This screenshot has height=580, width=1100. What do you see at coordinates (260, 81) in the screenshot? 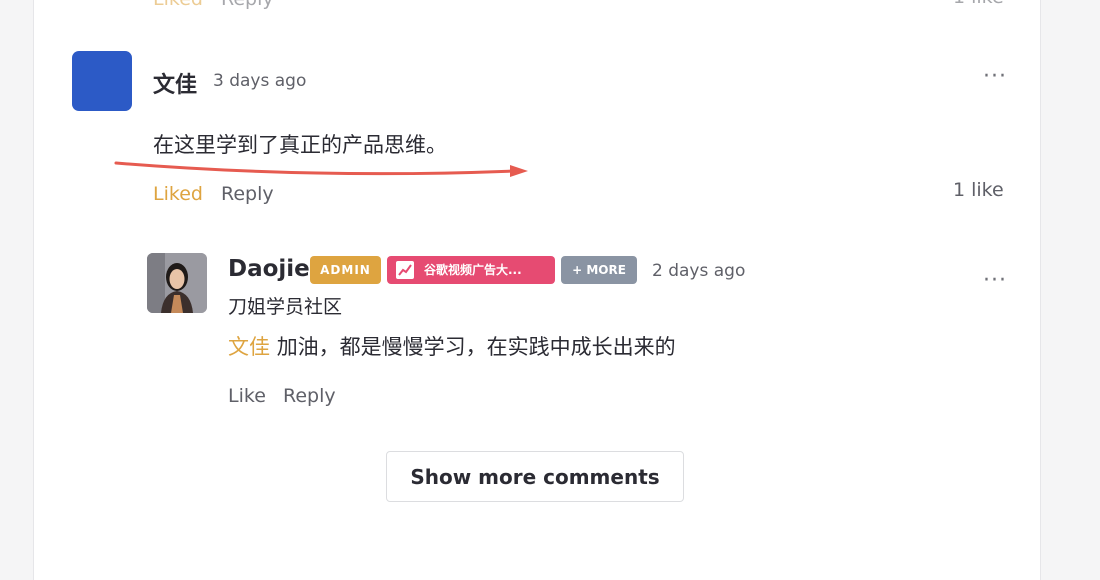
I see `comment-time: 3 days ago` at bounding box center [260, 81].